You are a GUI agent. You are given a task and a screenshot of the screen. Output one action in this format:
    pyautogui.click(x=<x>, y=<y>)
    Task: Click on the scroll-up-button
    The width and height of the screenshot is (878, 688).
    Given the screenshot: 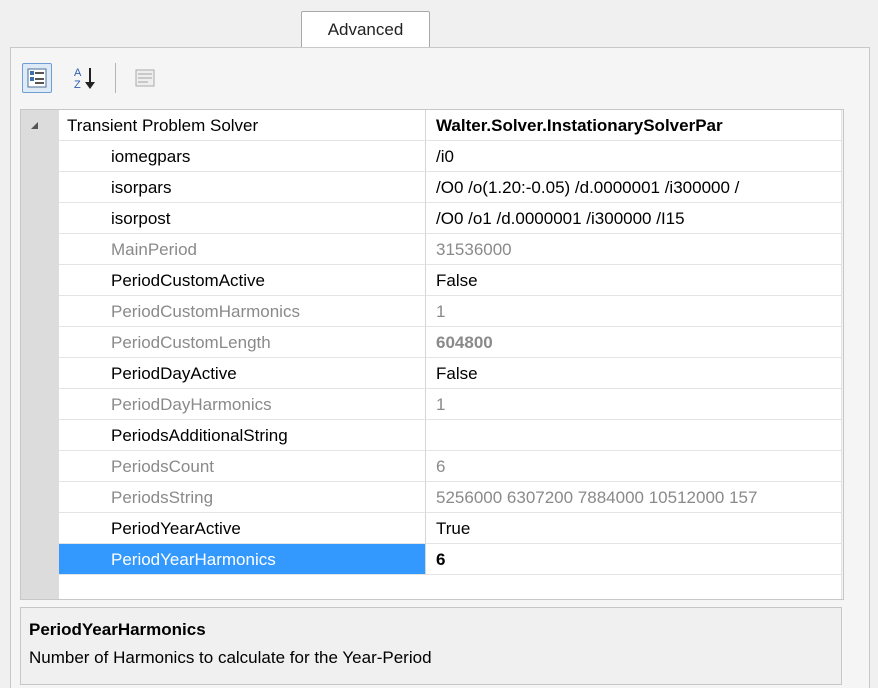 What is the action you would take?
    pyautogui.click(x=842, y=119)
    